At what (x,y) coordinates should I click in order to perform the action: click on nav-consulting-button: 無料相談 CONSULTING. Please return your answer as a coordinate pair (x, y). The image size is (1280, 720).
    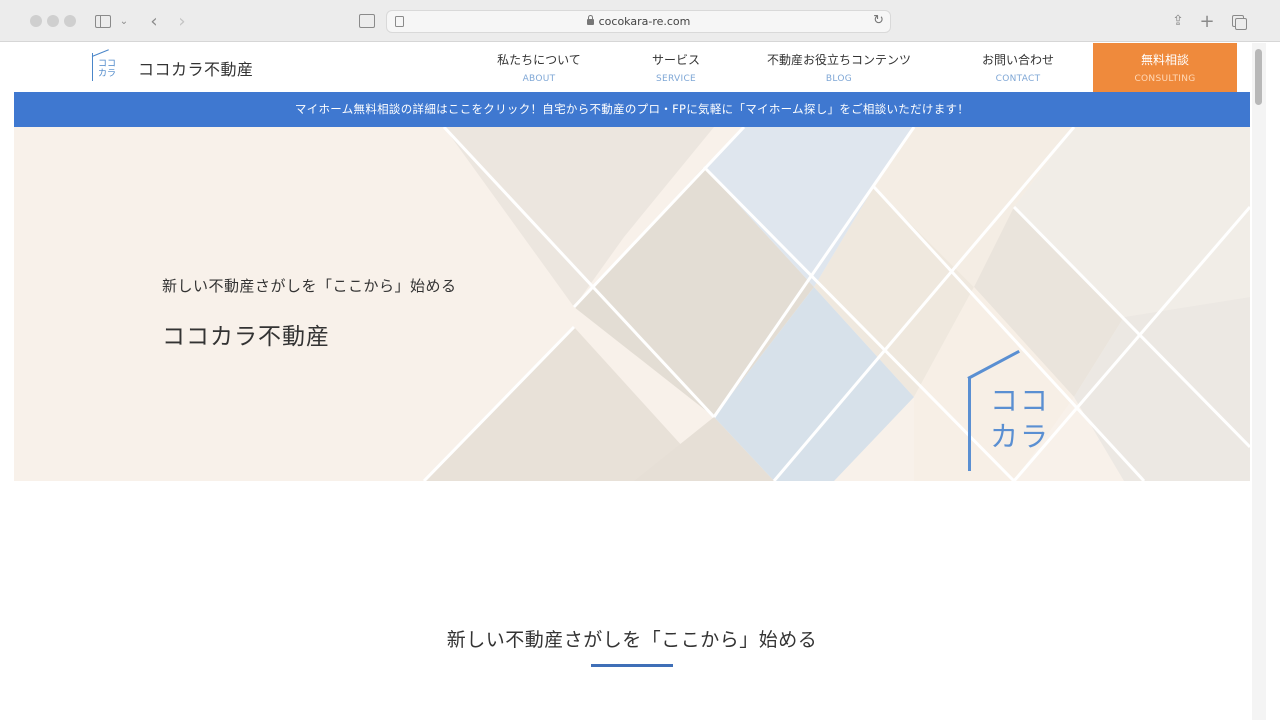
    Looking at the image, I should click on (1165, 67).